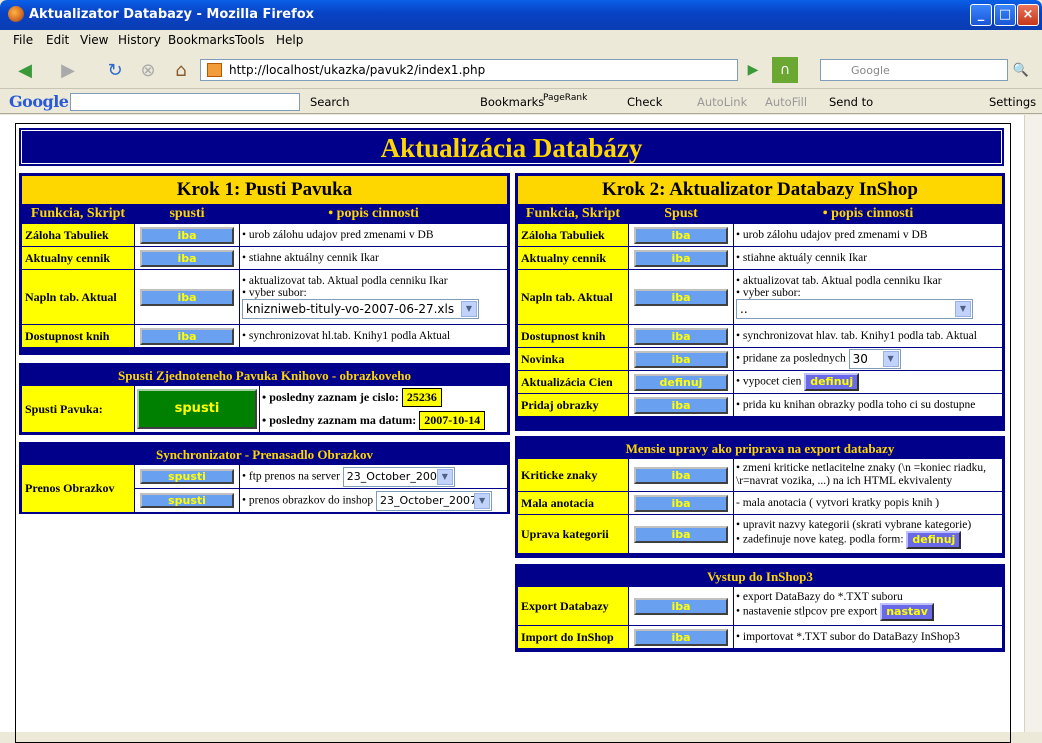  Describe the element at coordinates (434, 500) in the screenshot. I see `inshop-date-select: 23_October_2007 ▼` at that location.